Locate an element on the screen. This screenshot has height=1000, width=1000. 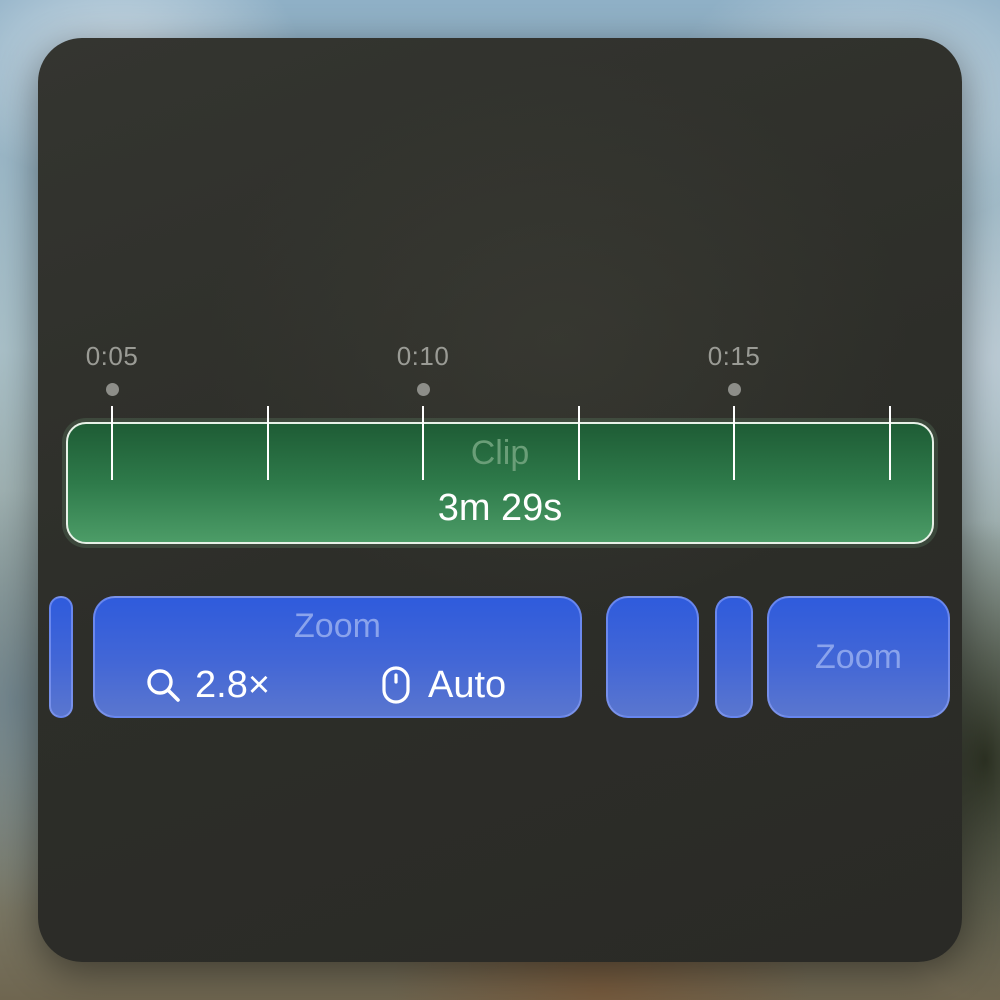
tick-label-0-05: 0:05 is located at coordinates (112, 356).